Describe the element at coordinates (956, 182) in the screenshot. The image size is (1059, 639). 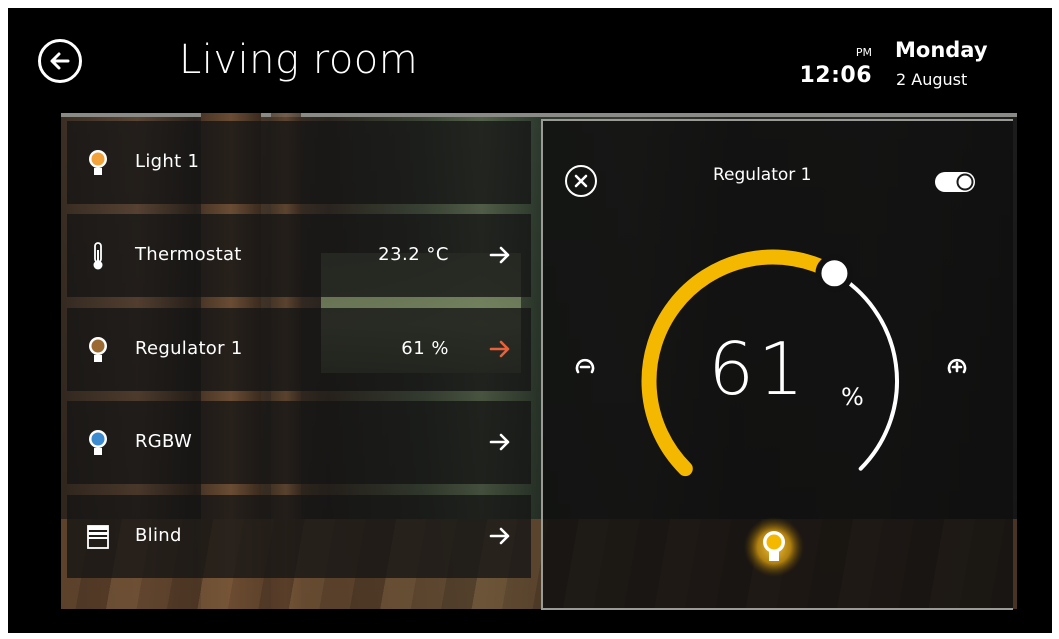
I see `power-toggle` at that location.